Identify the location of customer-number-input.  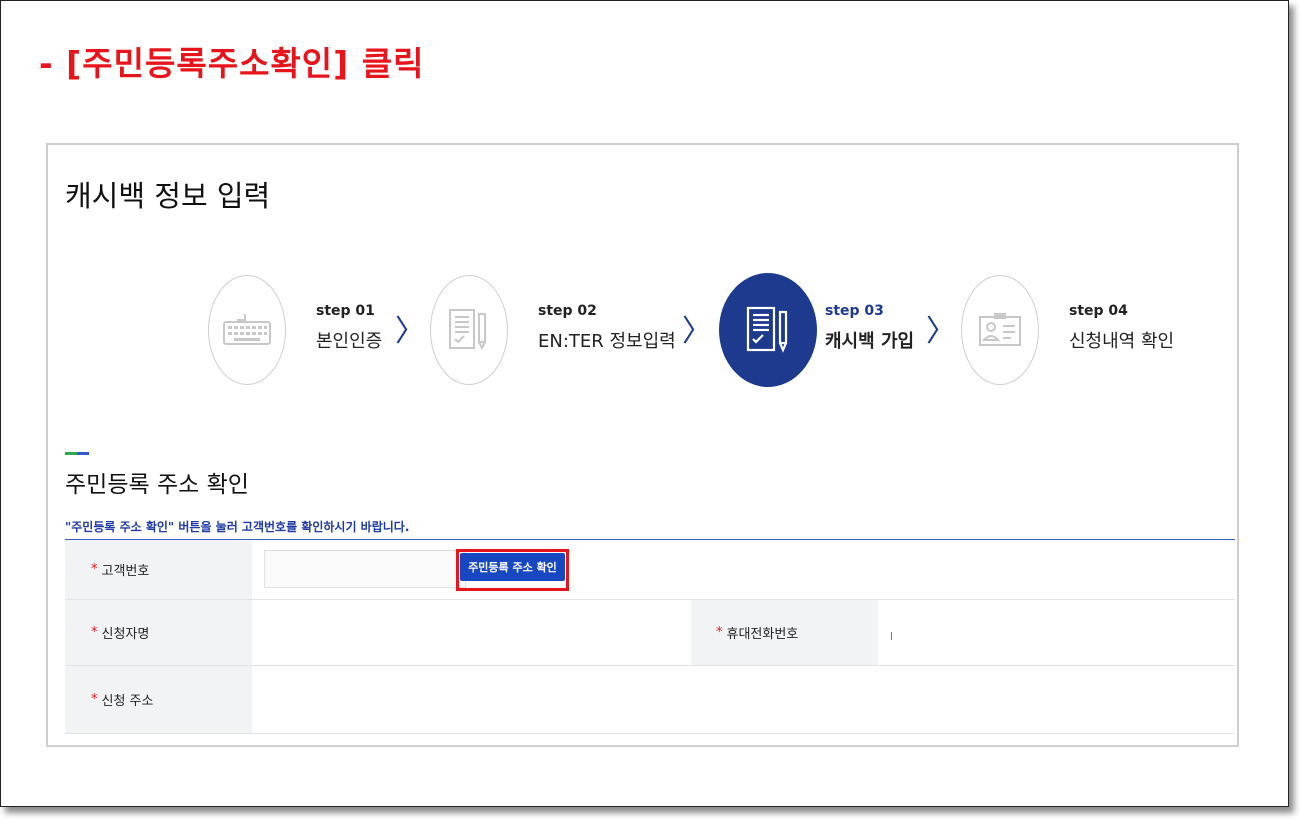
(365, 569).